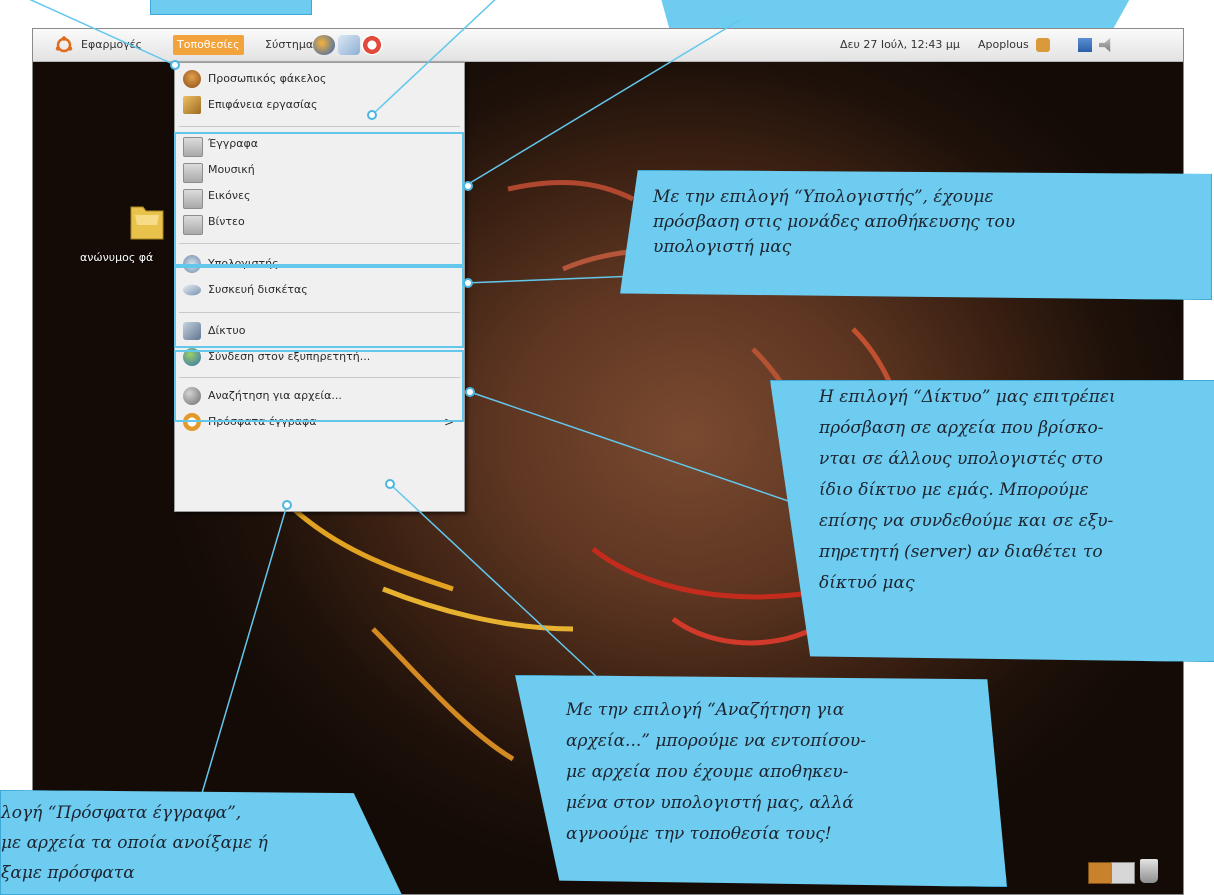 The width and height of the screenshot is (1214, 895). What do you see at coordinates (961, 552) in the screenshot?
I see `callout-network-line-6: πηρετητή (server) αν διαθέτει το` at bounding box center [961, 552].